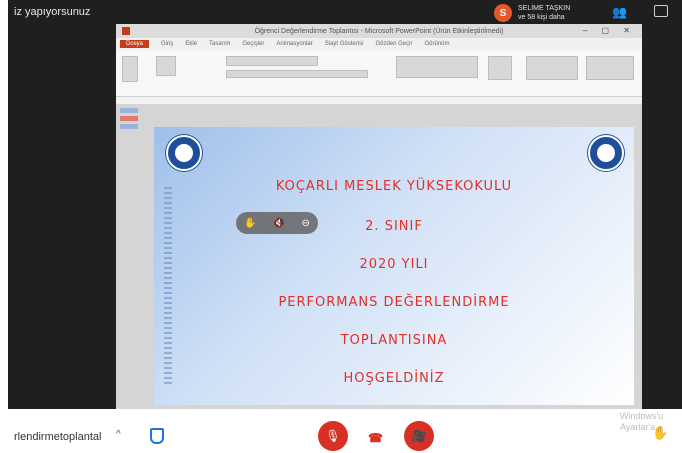 The width and height of the screenshot is (682, 453). I want to click on tab-insert: Ekle, so click(191, 44).